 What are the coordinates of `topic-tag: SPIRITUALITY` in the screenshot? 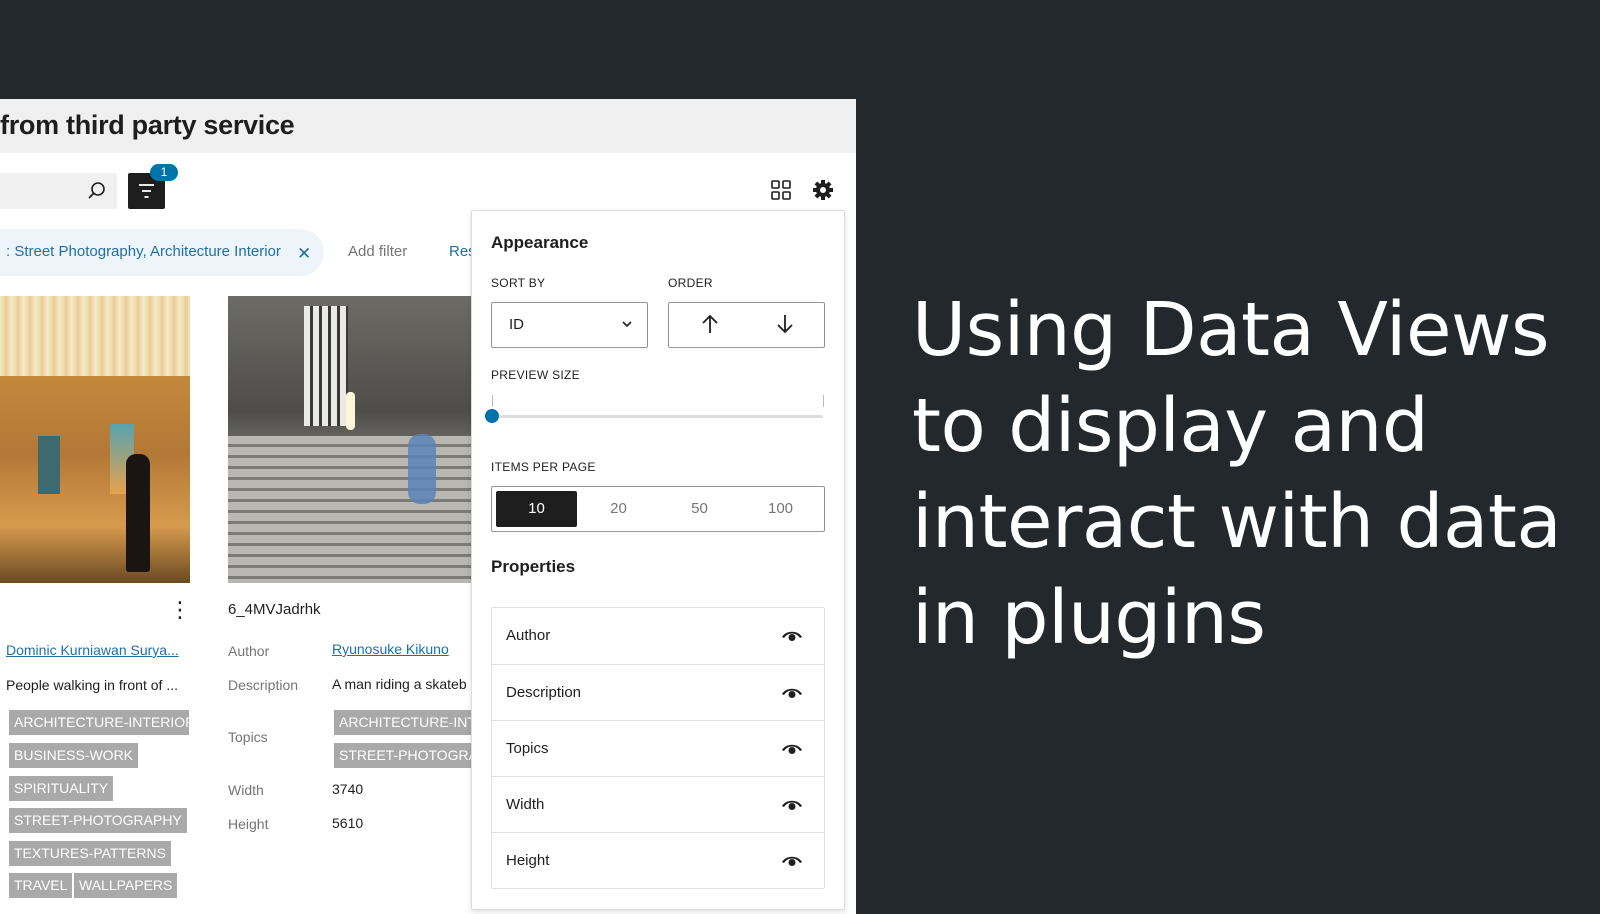 It's located at (61, 788).